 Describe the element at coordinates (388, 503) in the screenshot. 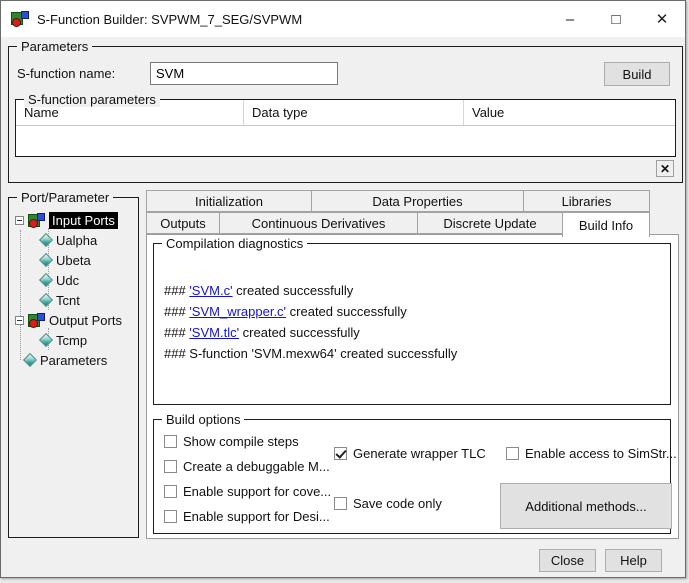

I see `checkbox-save-code-only: Save code only` at that location.